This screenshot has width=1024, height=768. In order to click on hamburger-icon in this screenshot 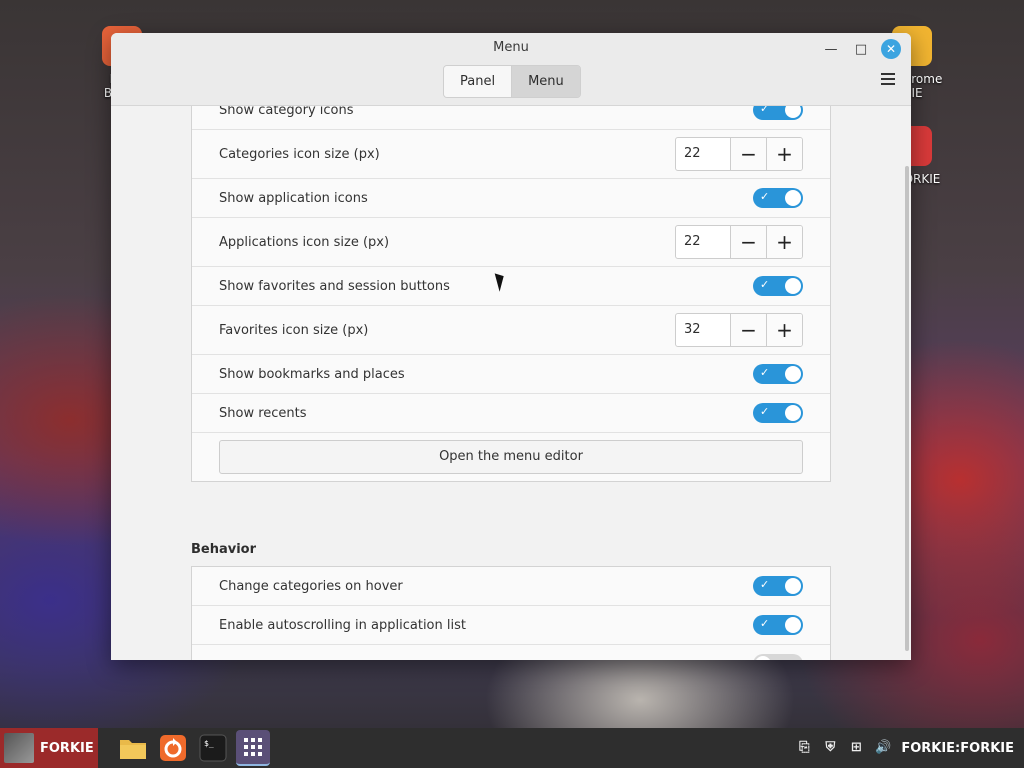, I will do `click(888, 80)`.